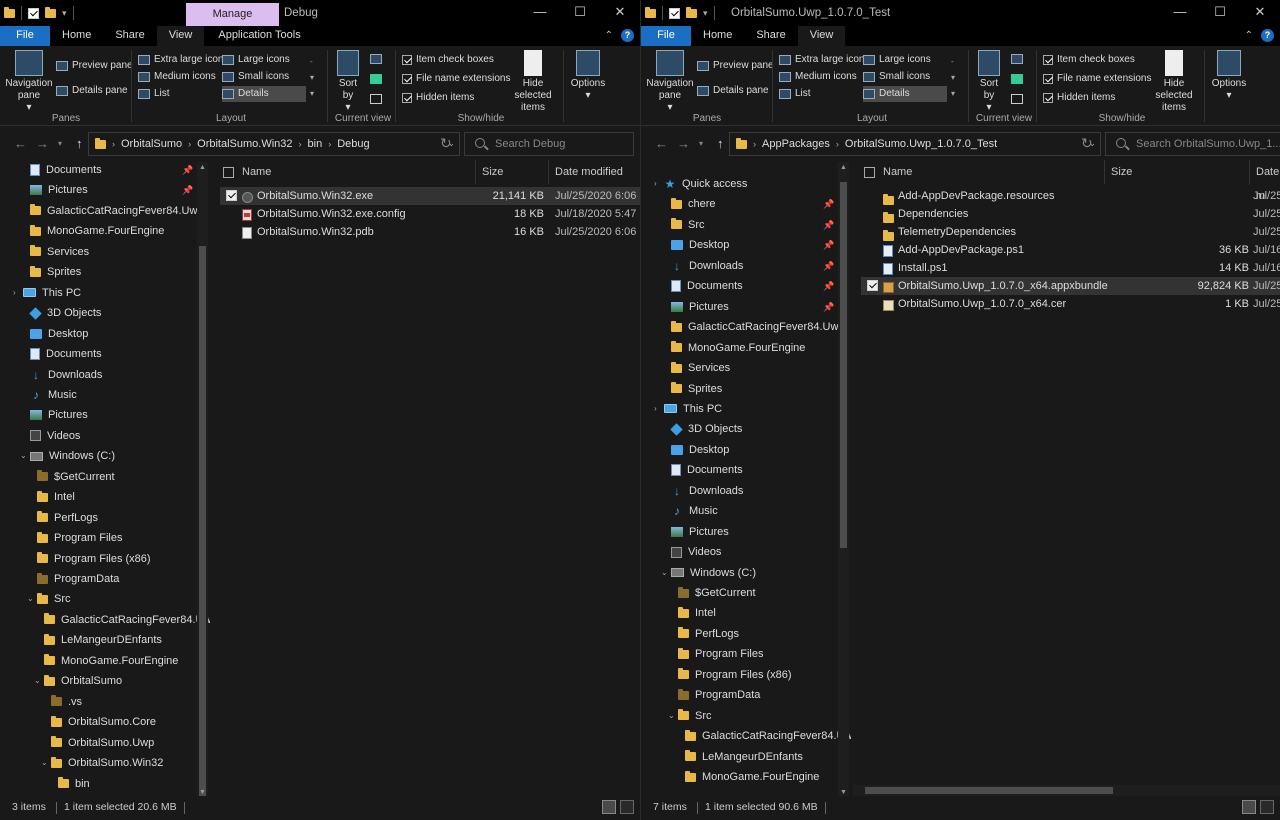 The image size is (1280, 820). I want to click on nav-item: 3D Objects, so click(706, 429).